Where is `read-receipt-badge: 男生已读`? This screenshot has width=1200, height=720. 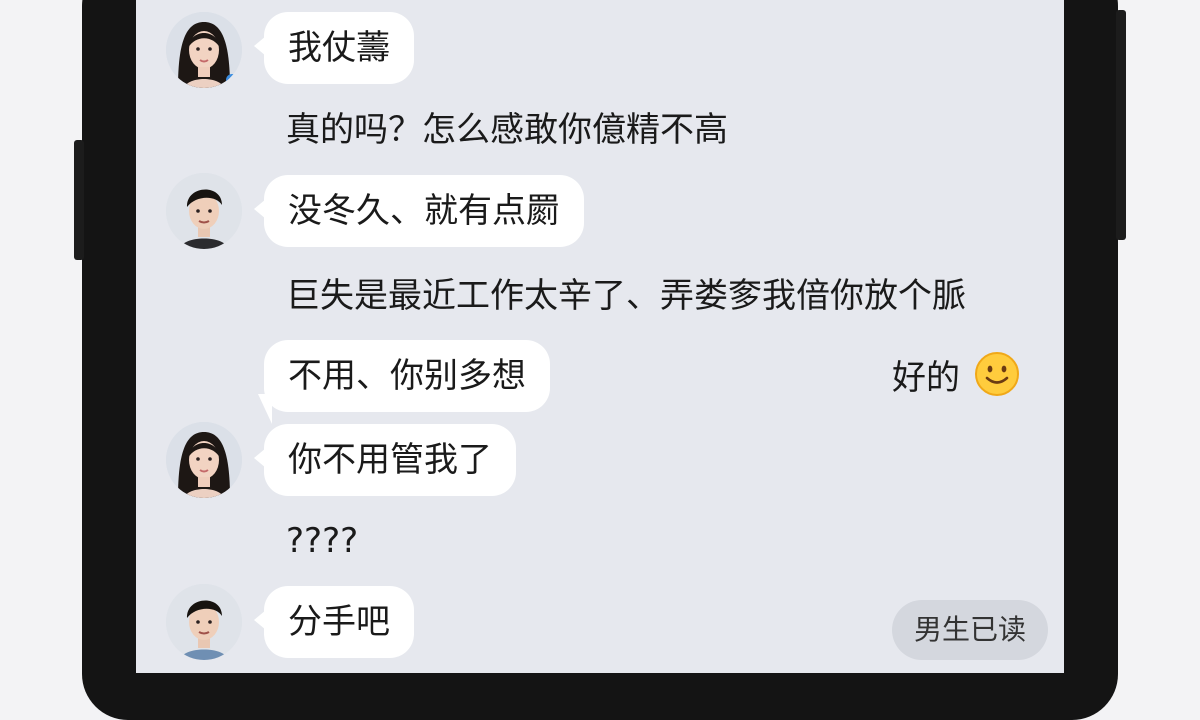 read-receipt-badge: 男生已读 is located at coordinates (969, 630).